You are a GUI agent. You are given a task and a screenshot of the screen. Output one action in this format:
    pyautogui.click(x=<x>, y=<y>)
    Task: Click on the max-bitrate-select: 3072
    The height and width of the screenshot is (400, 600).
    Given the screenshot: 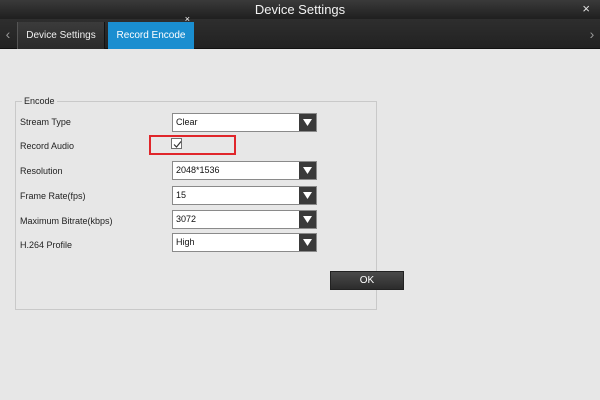 What is the action you would take?
    pyautogui.click(x=244, y=219)
    